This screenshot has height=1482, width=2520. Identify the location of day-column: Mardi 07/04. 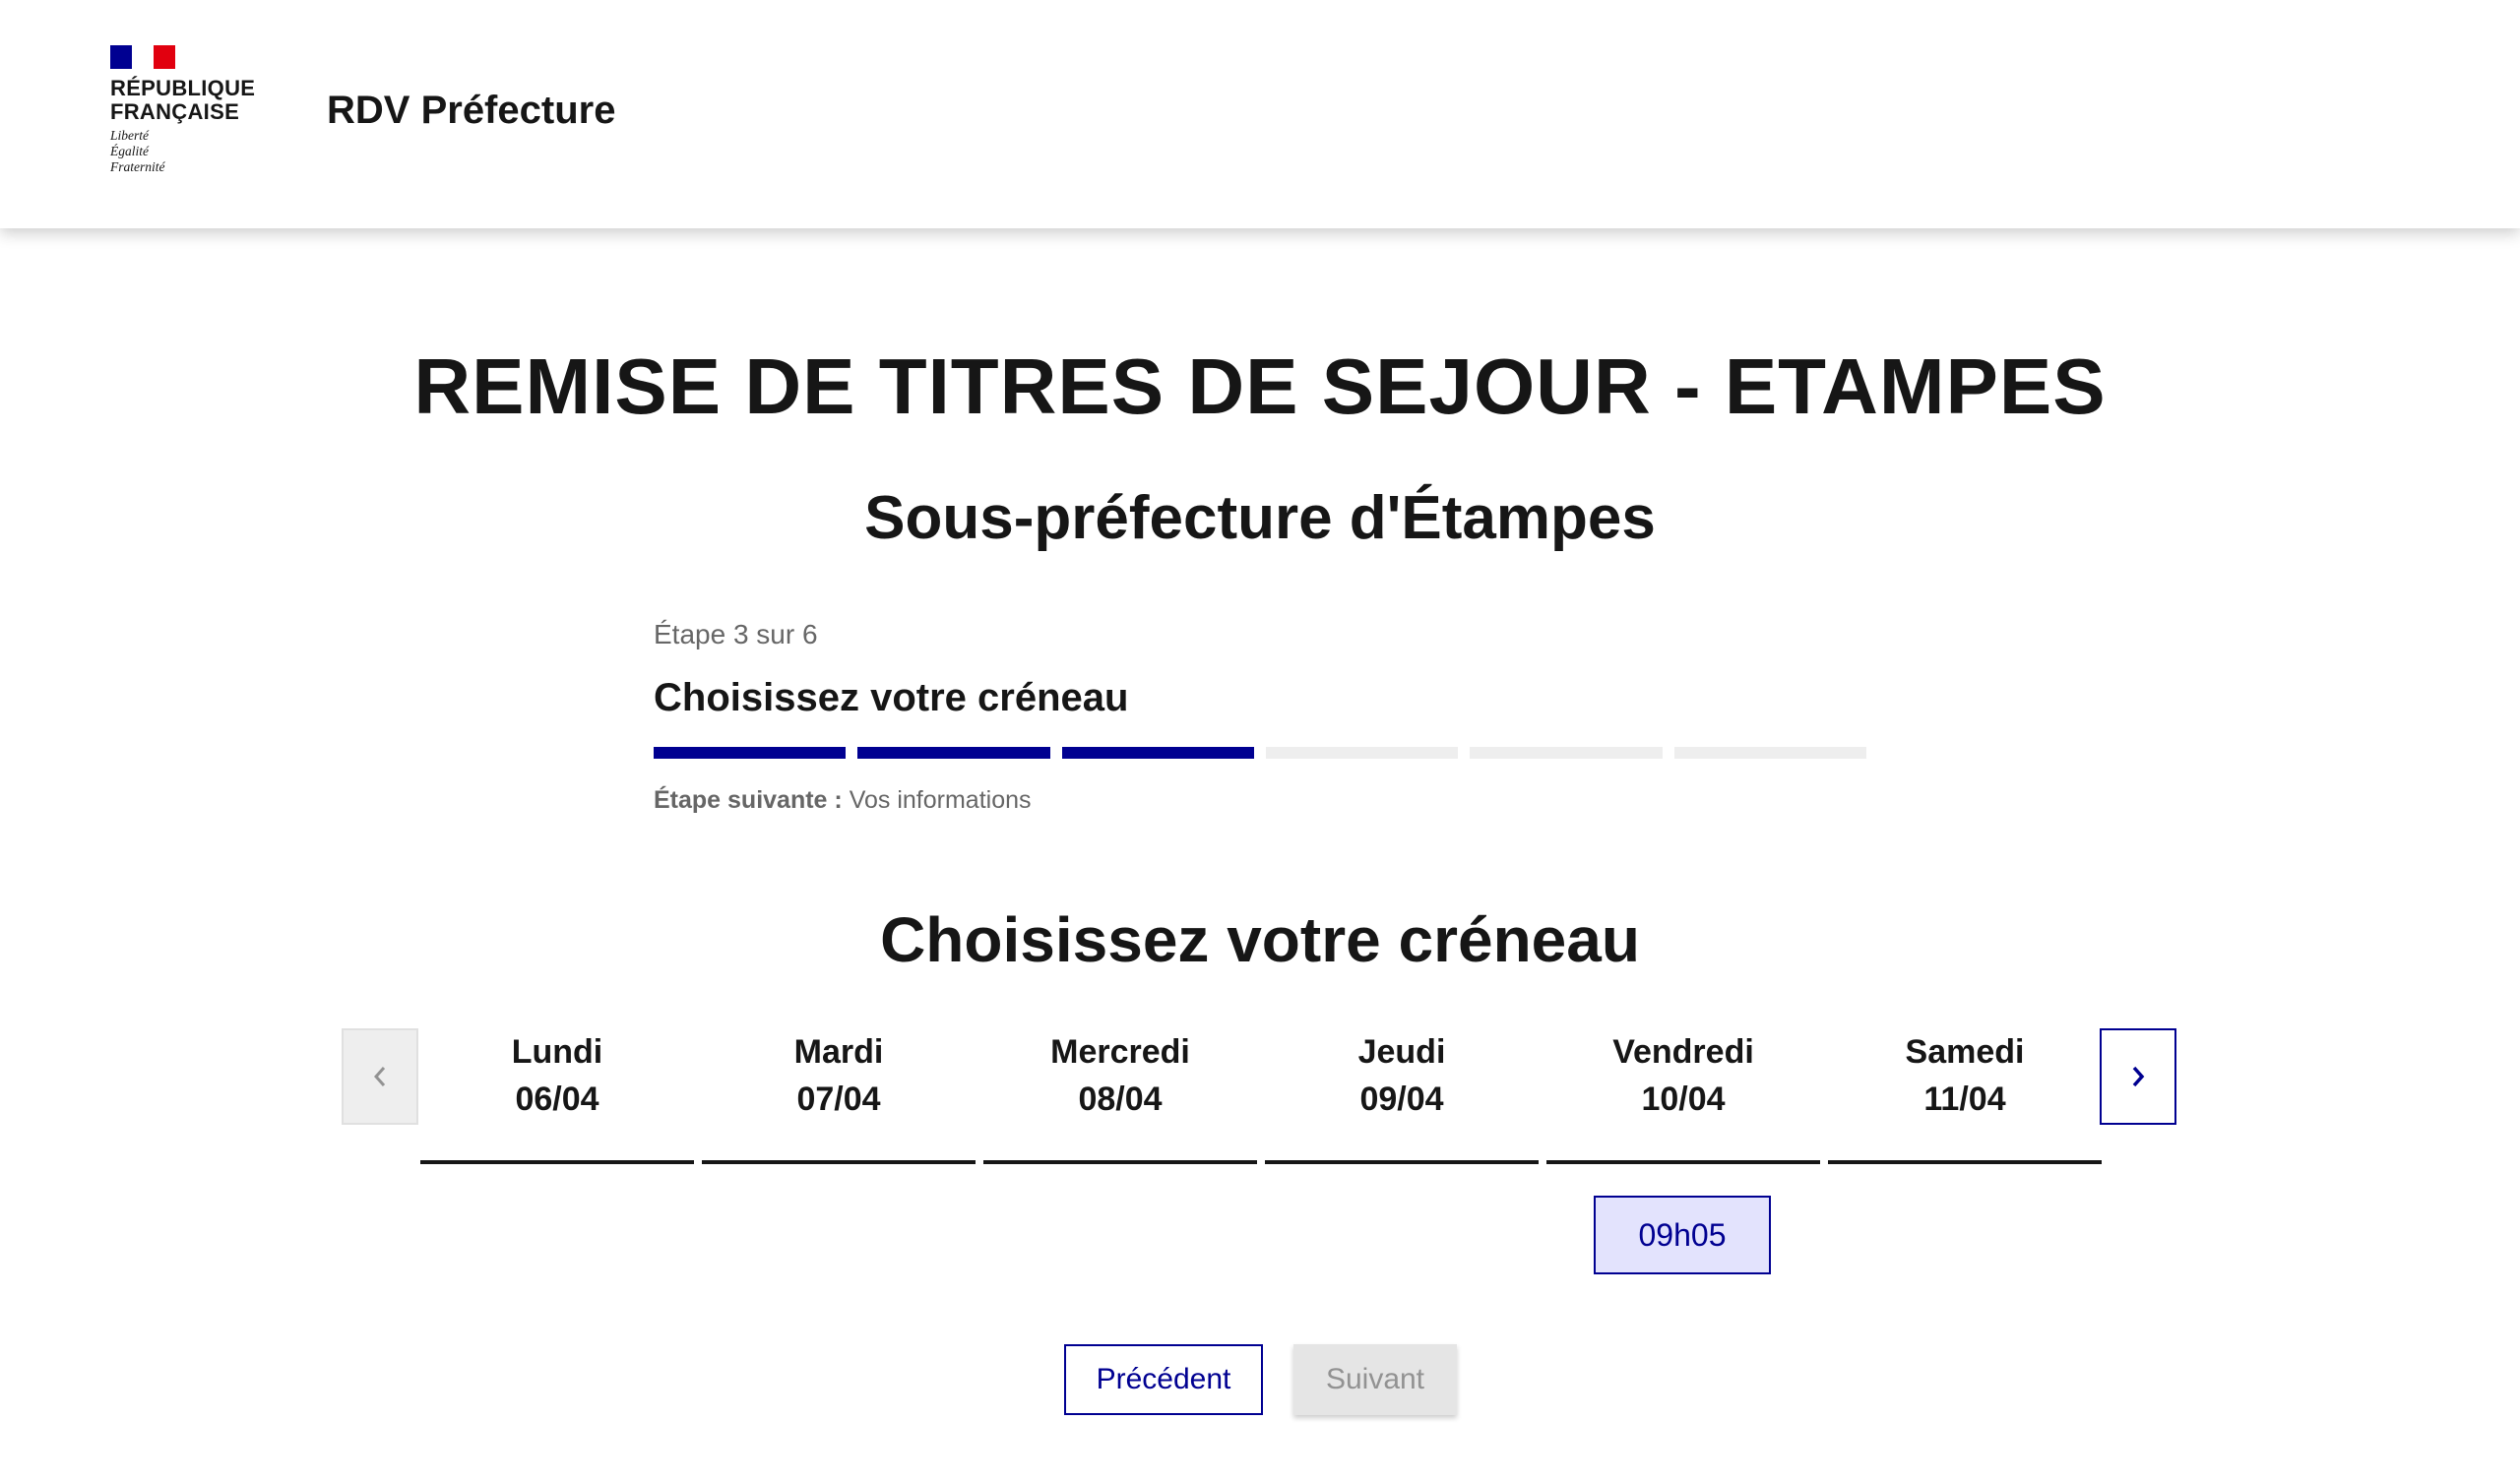
(839, 1096).